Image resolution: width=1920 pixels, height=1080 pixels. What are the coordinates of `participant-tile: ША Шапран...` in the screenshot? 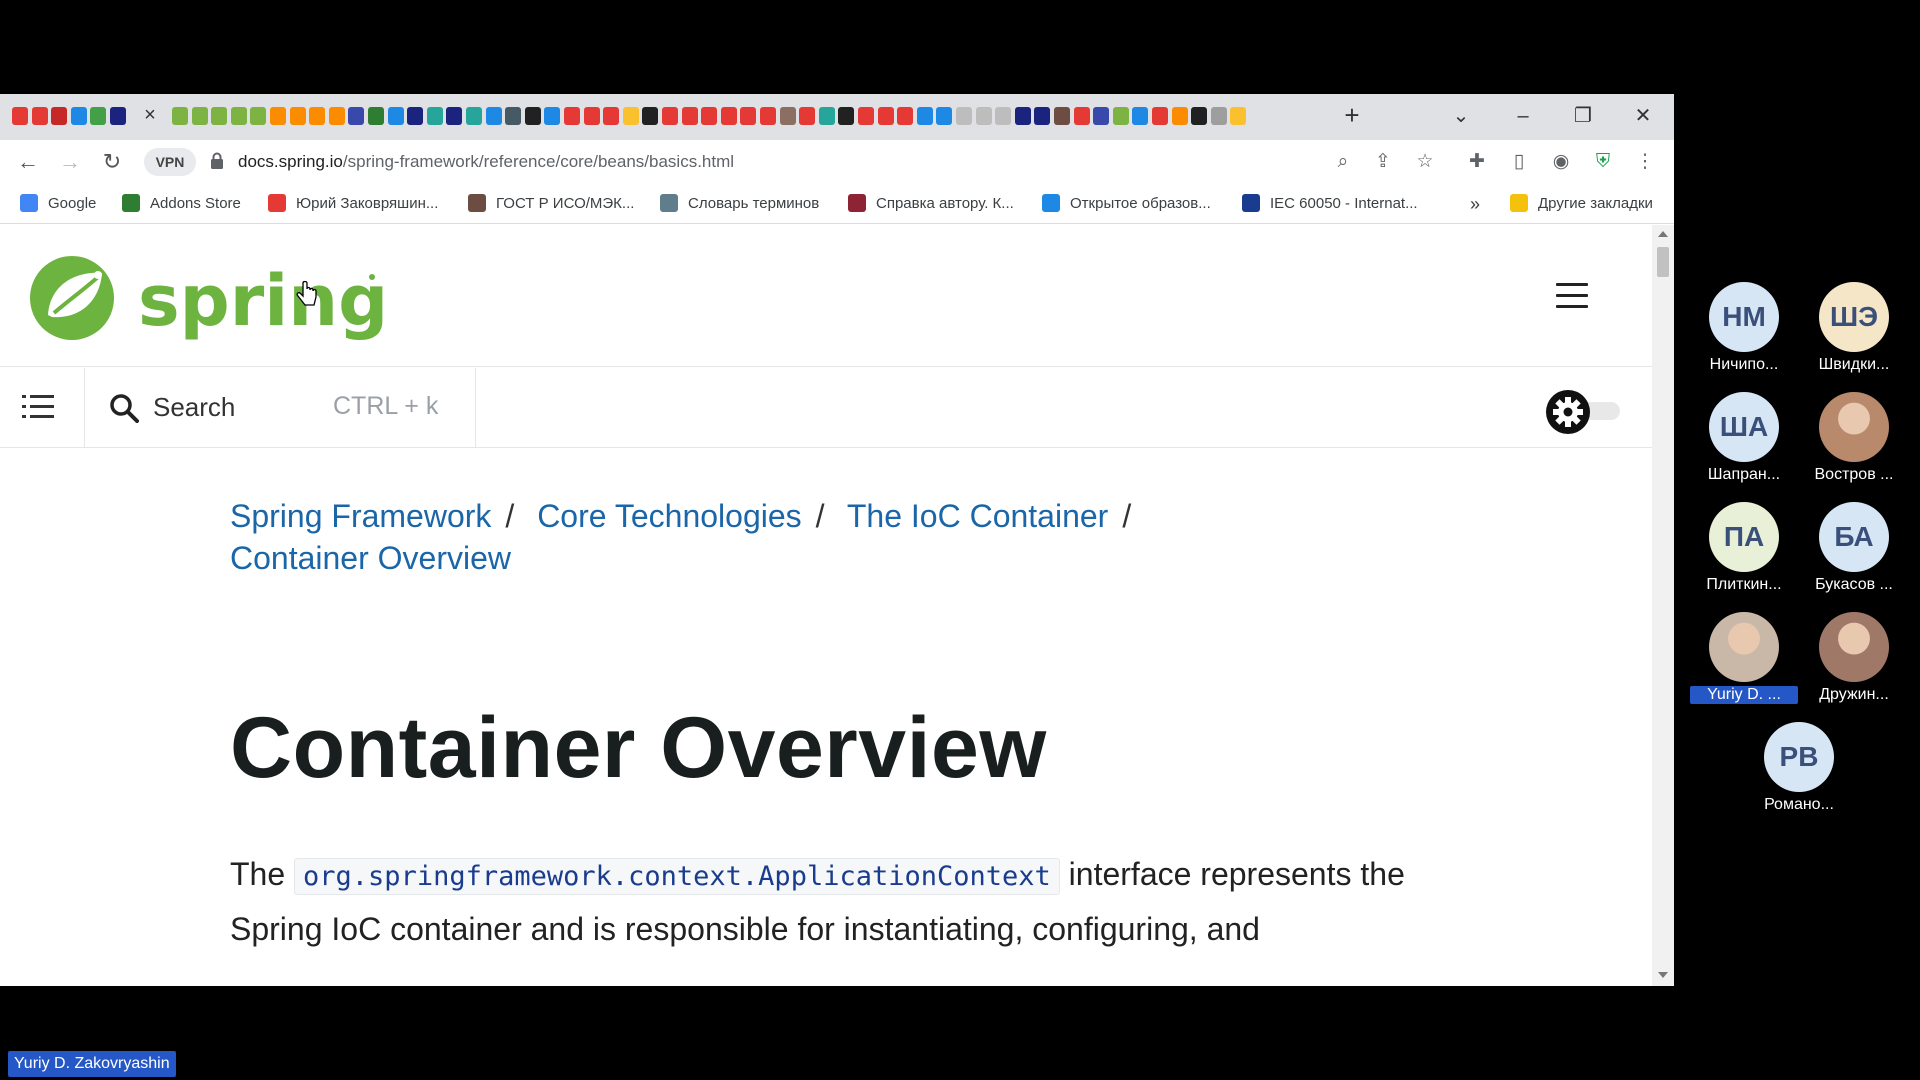 It's located at (1744, 442).